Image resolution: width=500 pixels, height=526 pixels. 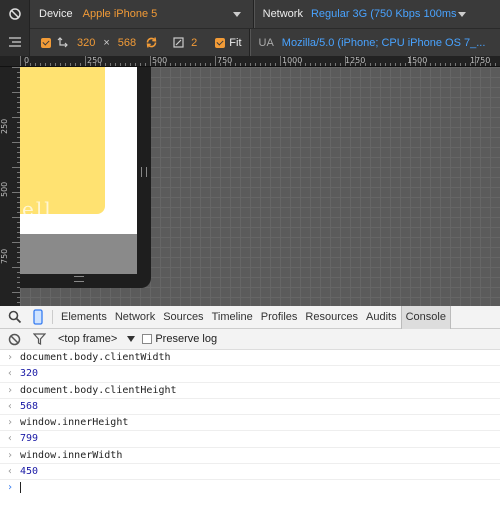 I want to click on tab-network: Network, so click(x=135, y=317).